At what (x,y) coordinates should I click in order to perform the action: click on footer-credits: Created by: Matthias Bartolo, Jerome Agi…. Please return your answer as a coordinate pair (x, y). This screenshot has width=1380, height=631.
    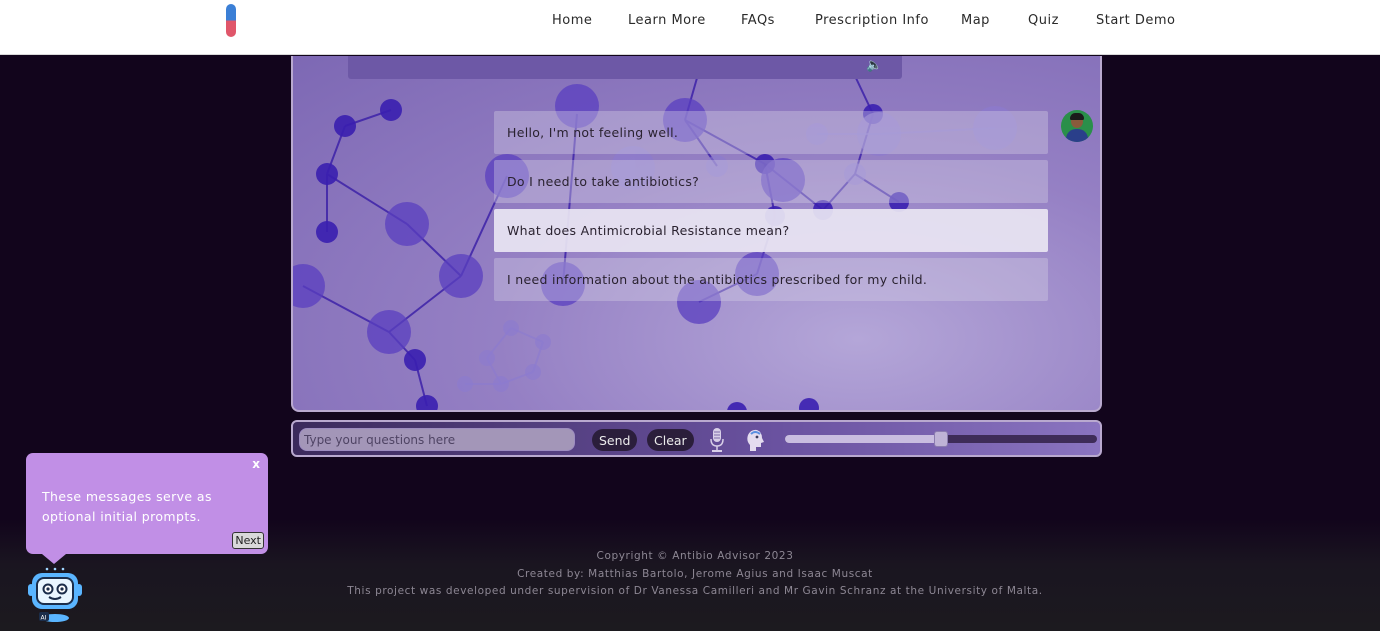
    Looking at the image, I should click on (695, 574).